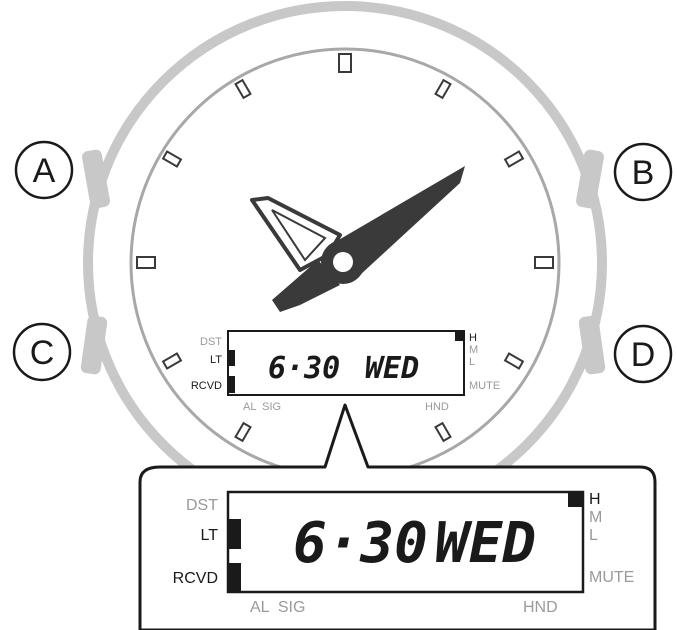 This screenshot has height=630, width=677. What do you see at coordinates (231, 358) in the screenshot?
I see `lcd-lt-marker-small` at bounding box center [231, 358].